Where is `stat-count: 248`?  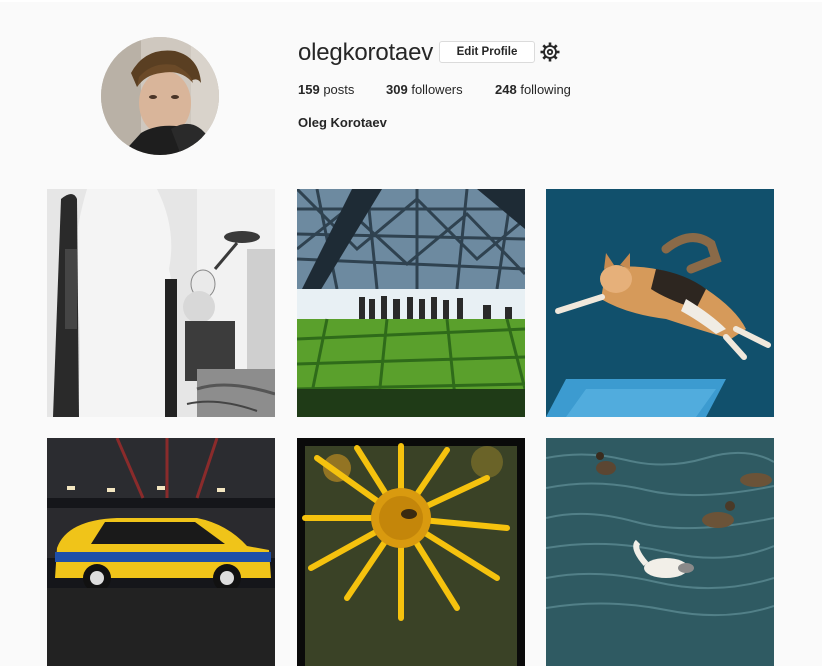
stat-count: 248 is located at coordinates (506, 89).